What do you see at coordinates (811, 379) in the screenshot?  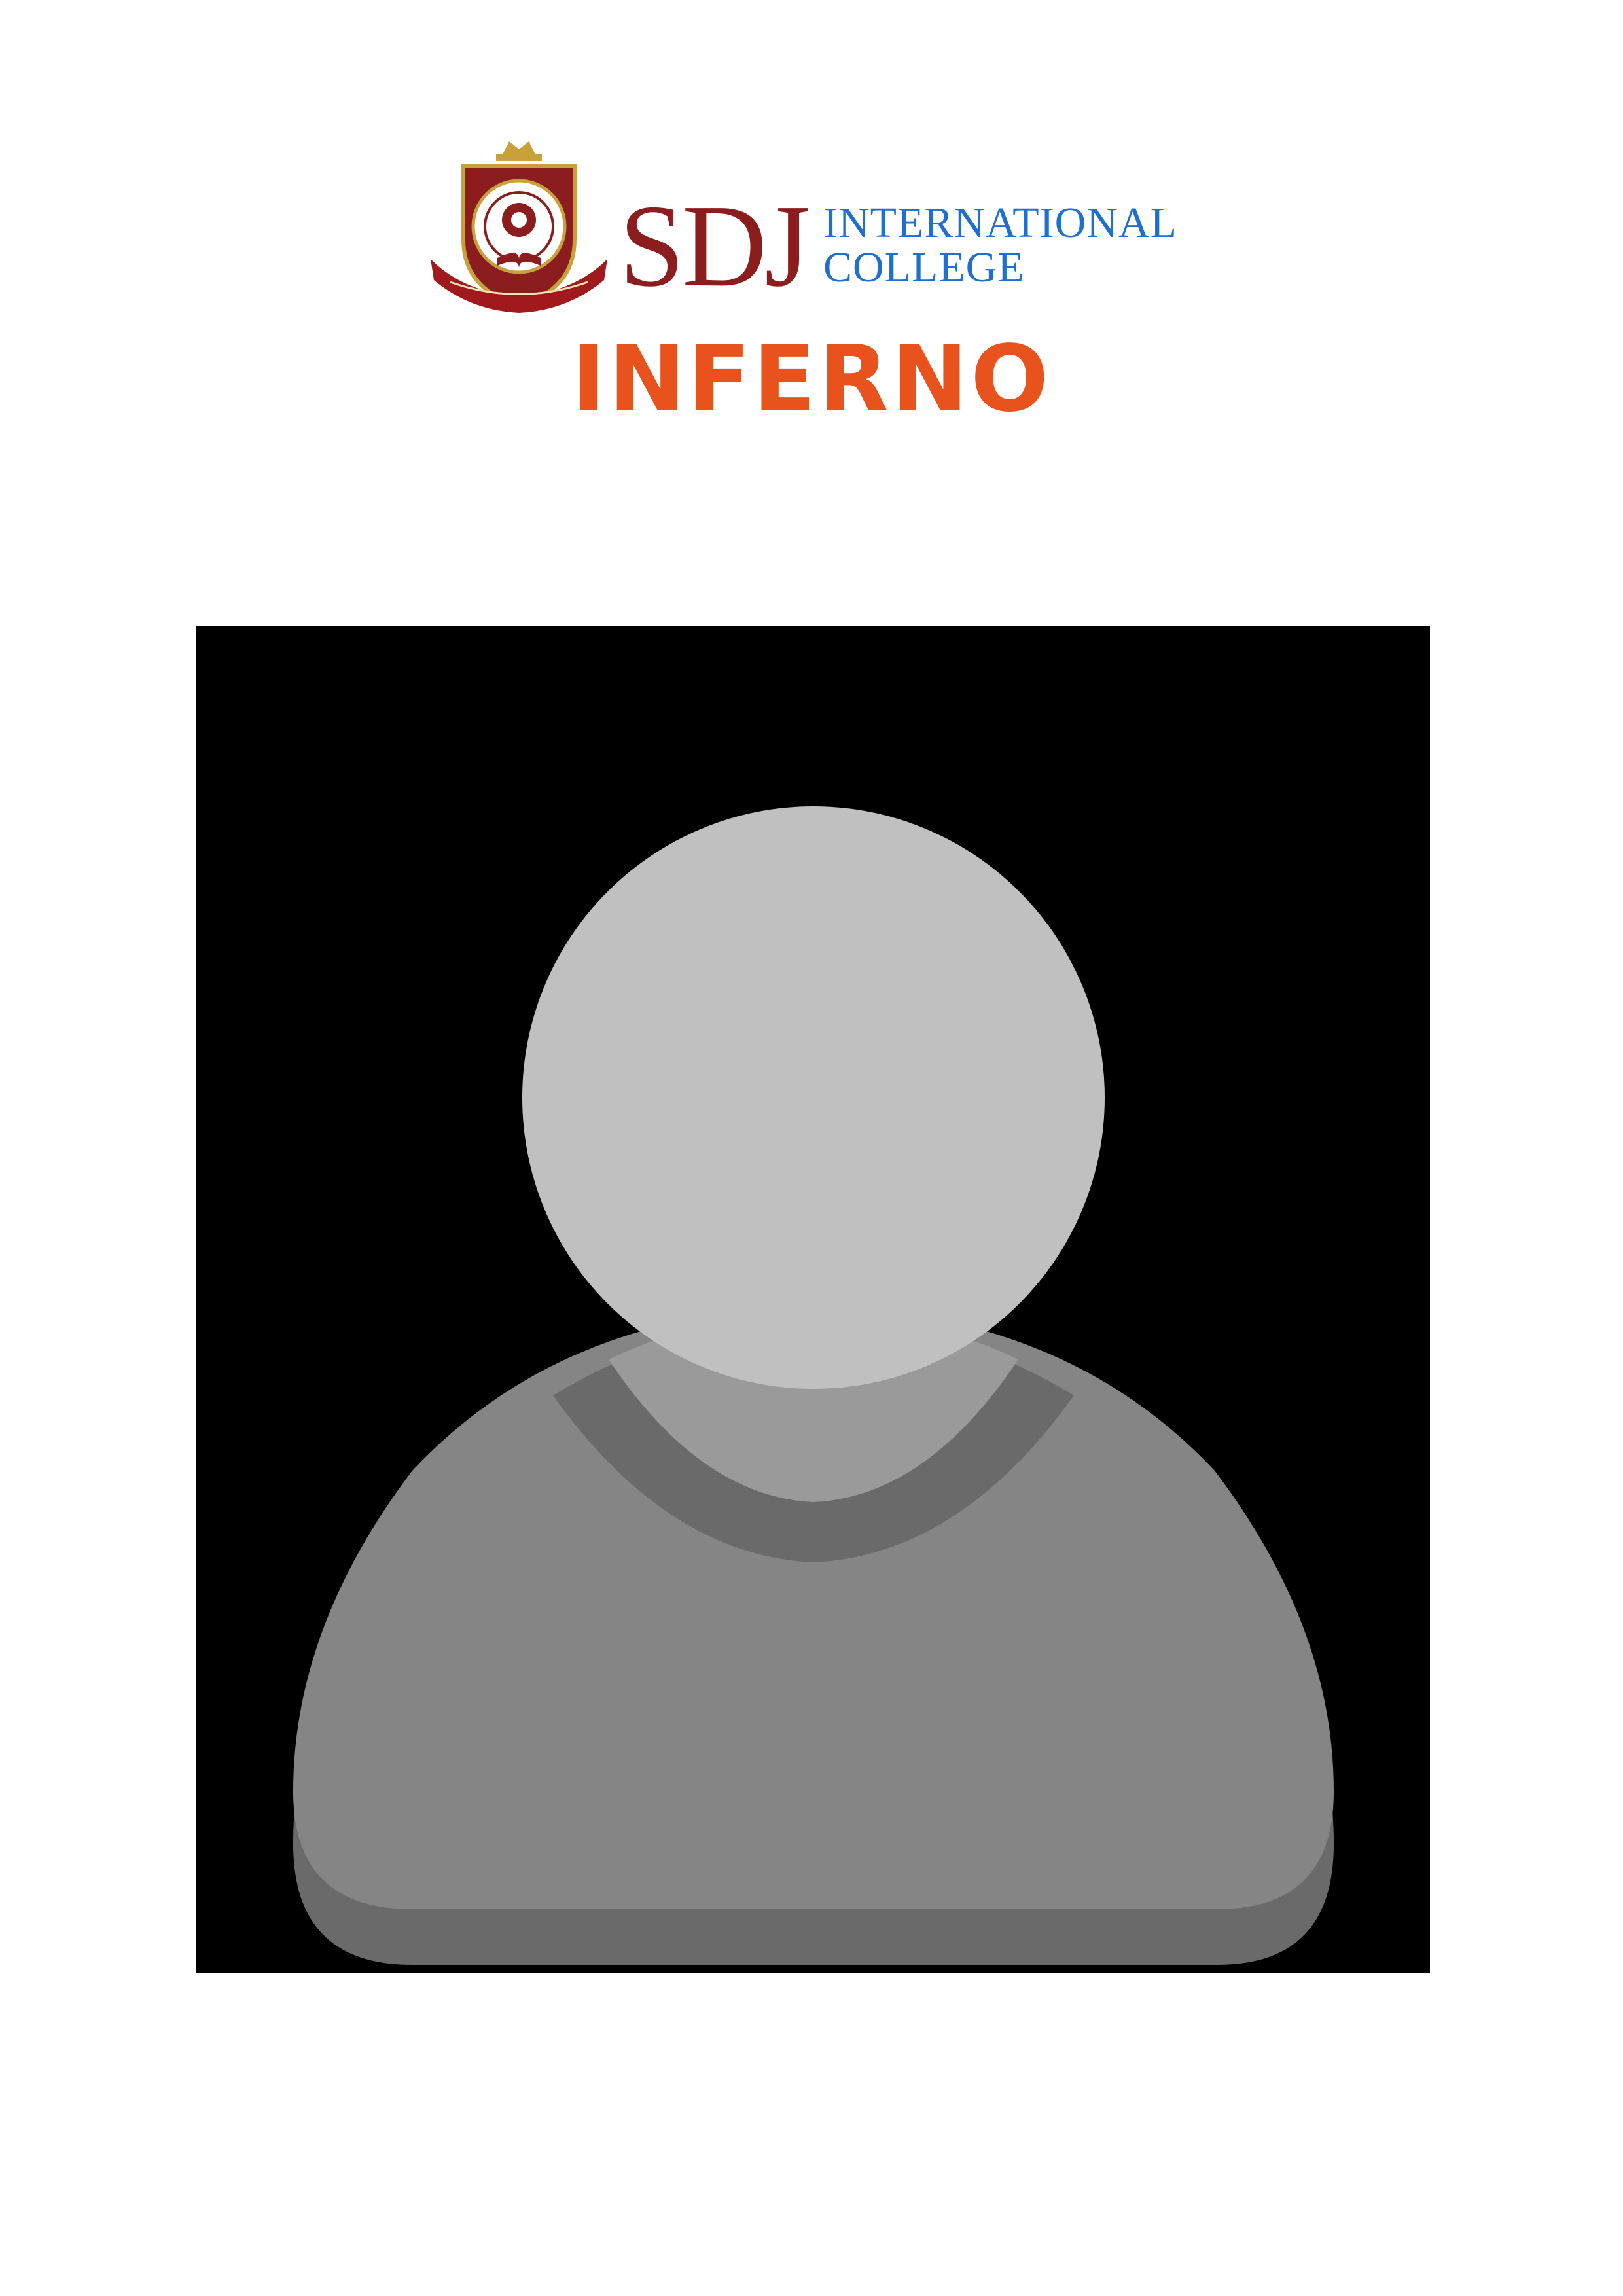 I see `page-title: INFERNO` at bounding box center [811, 379].